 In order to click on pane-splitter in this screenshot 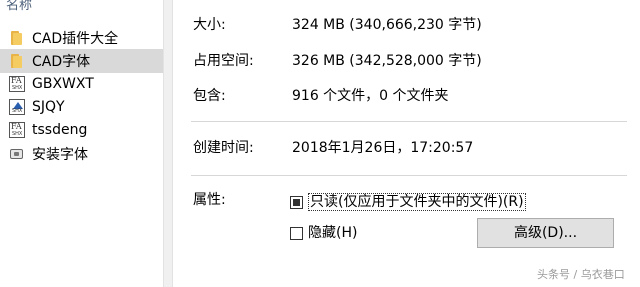, I will do `click(168, 143)`.